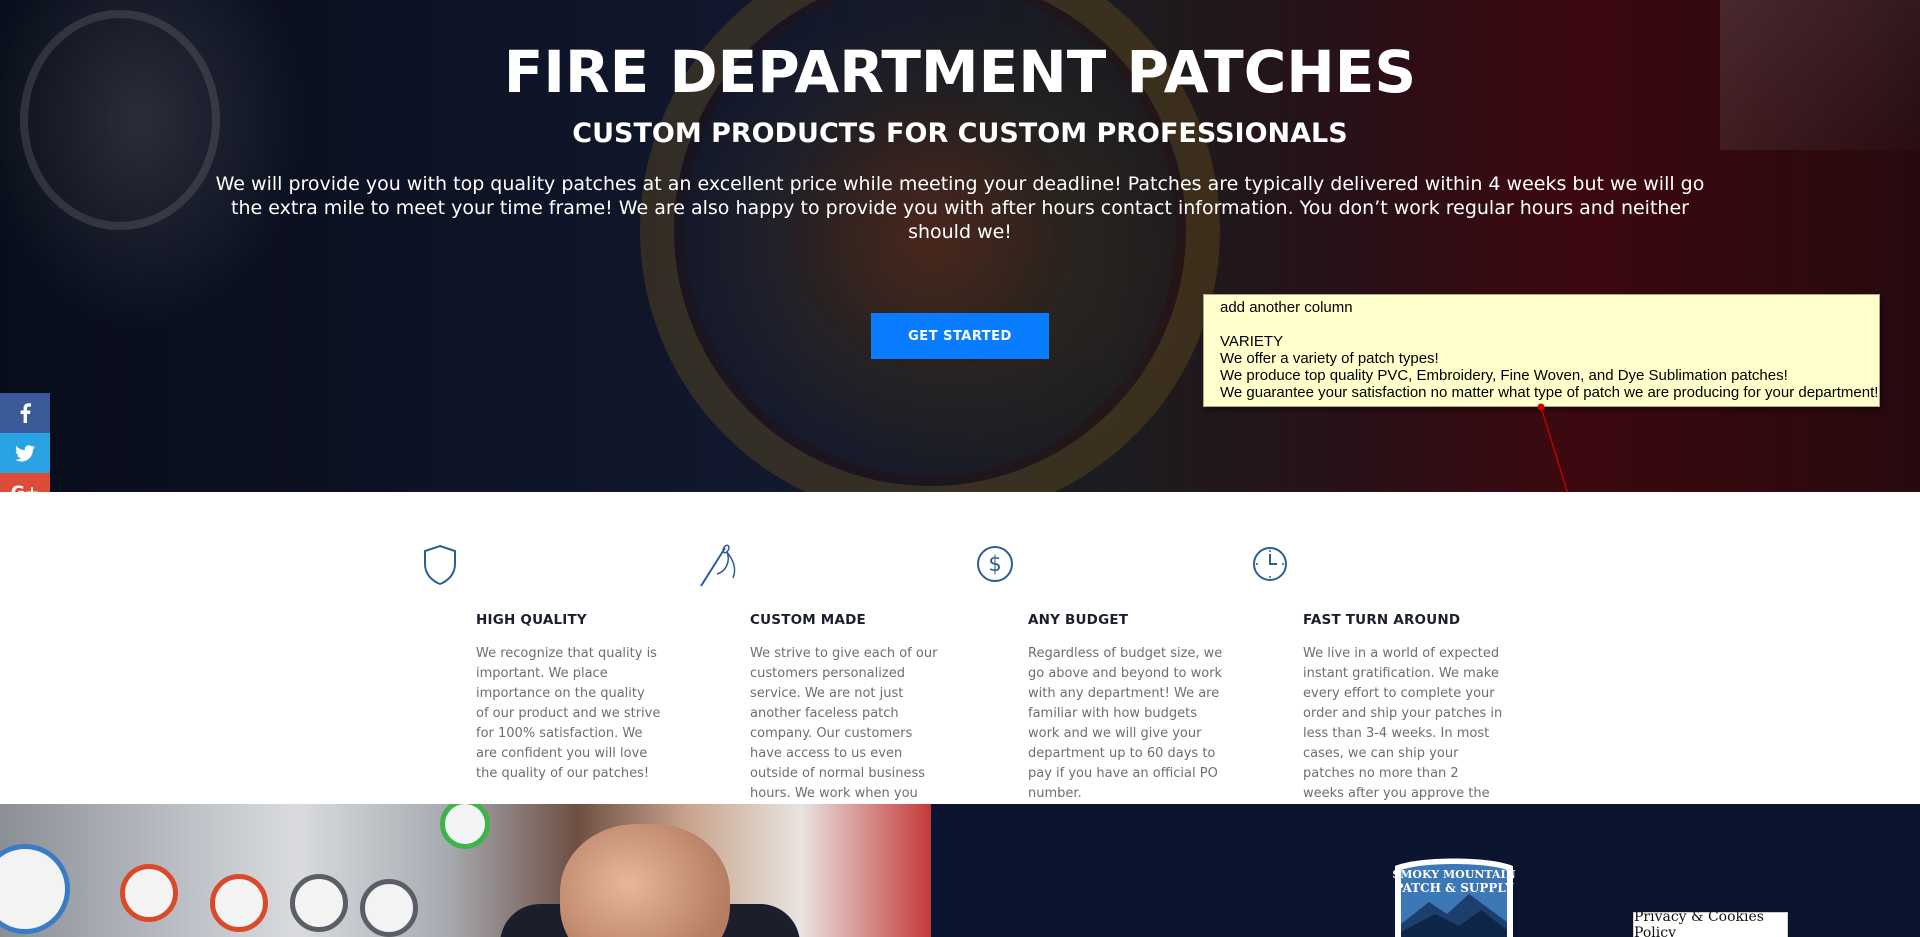 The height and width of the screenshot is (937, 1920). Describe the element at coordinates (960, 72) in the screenshot. I see `page-title: FIRE DEPARTMENT PATCHES` at that location.